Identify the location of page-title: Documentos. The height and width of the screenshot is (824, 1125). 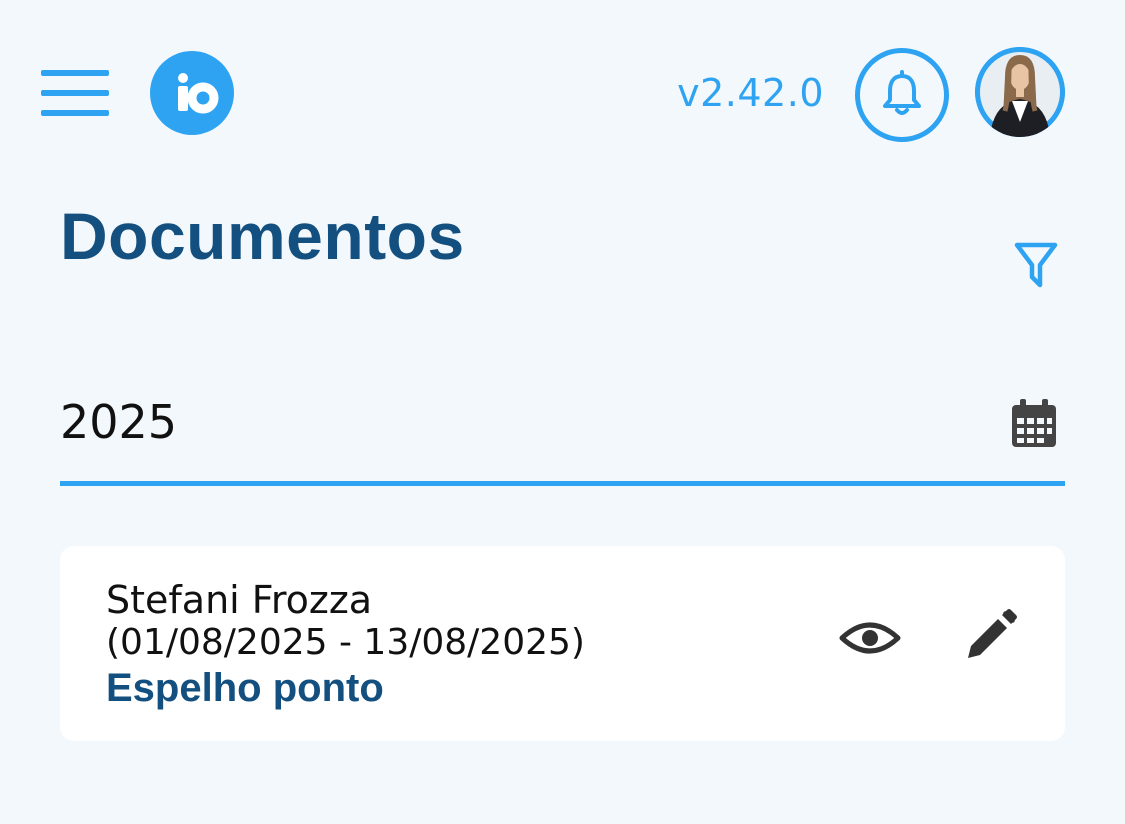
(262, 236).